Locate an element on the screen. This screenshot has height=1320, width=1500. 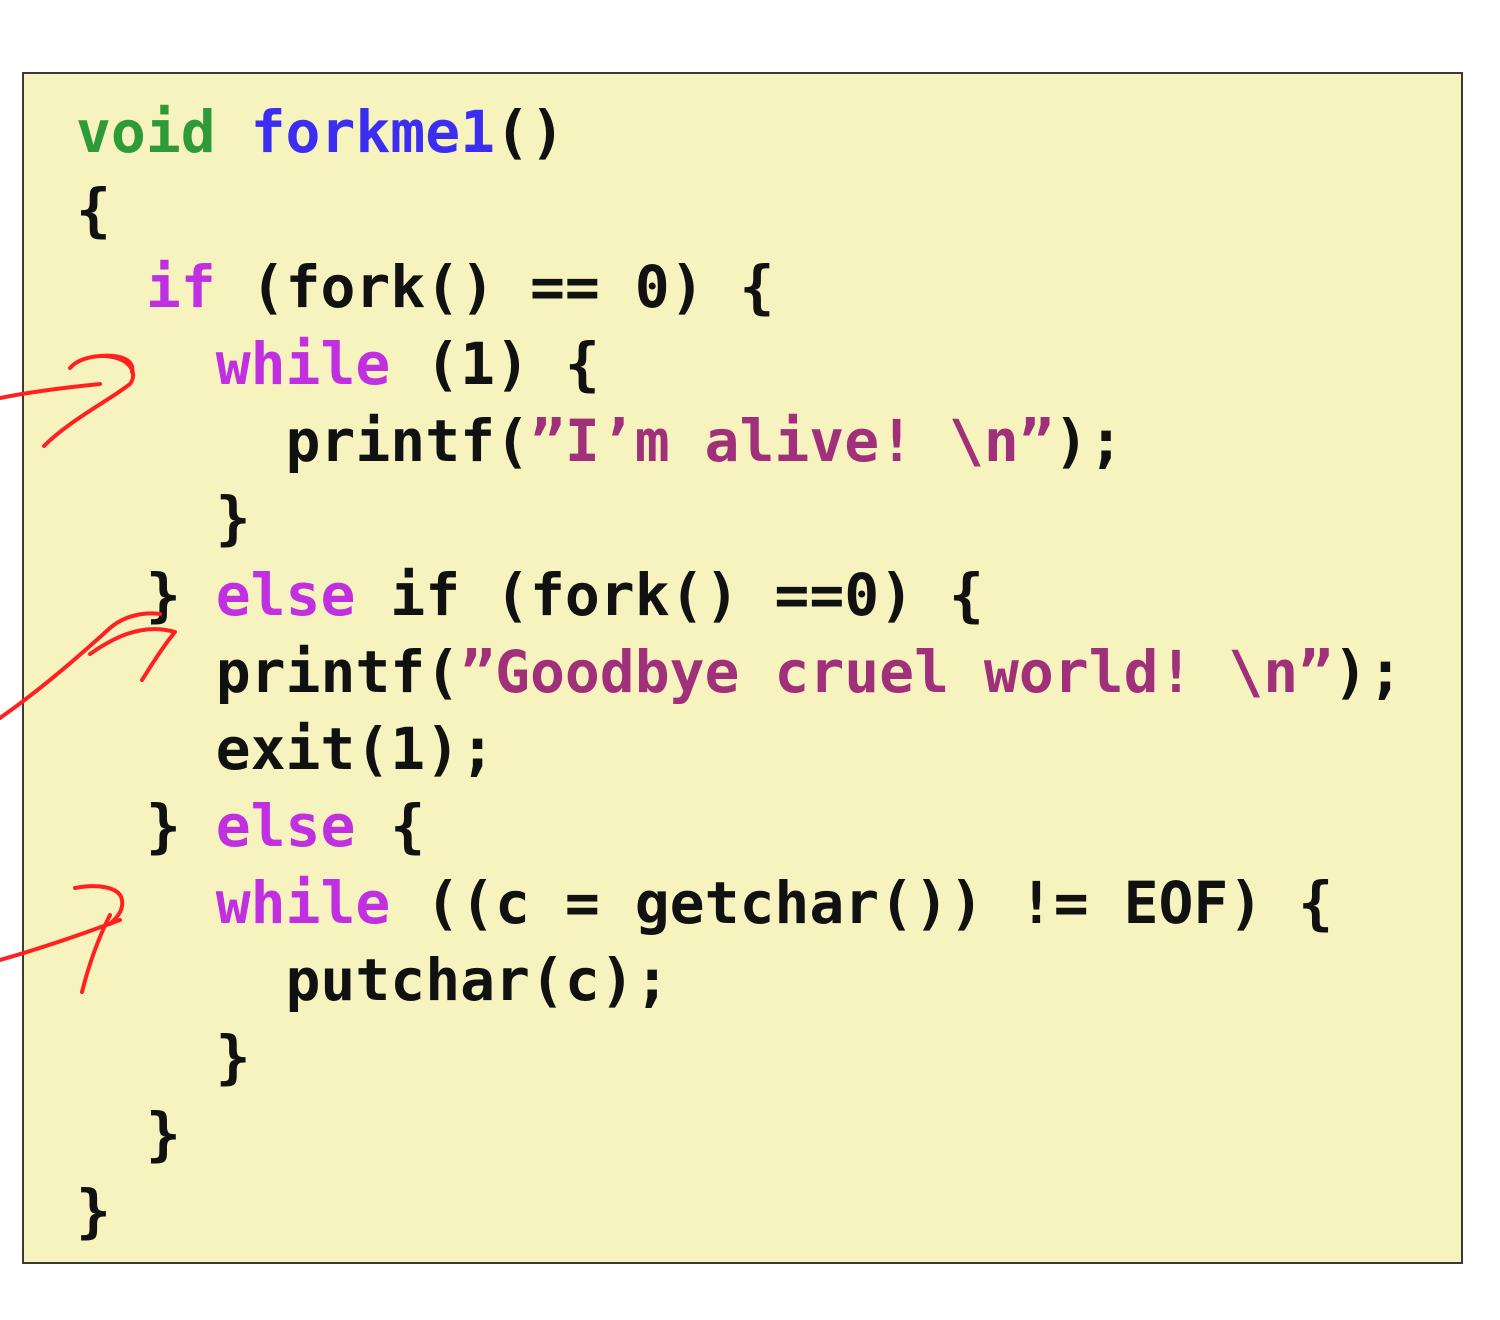
string-literal: ”I’m alive! \n” is located at coordinates (791, 441).